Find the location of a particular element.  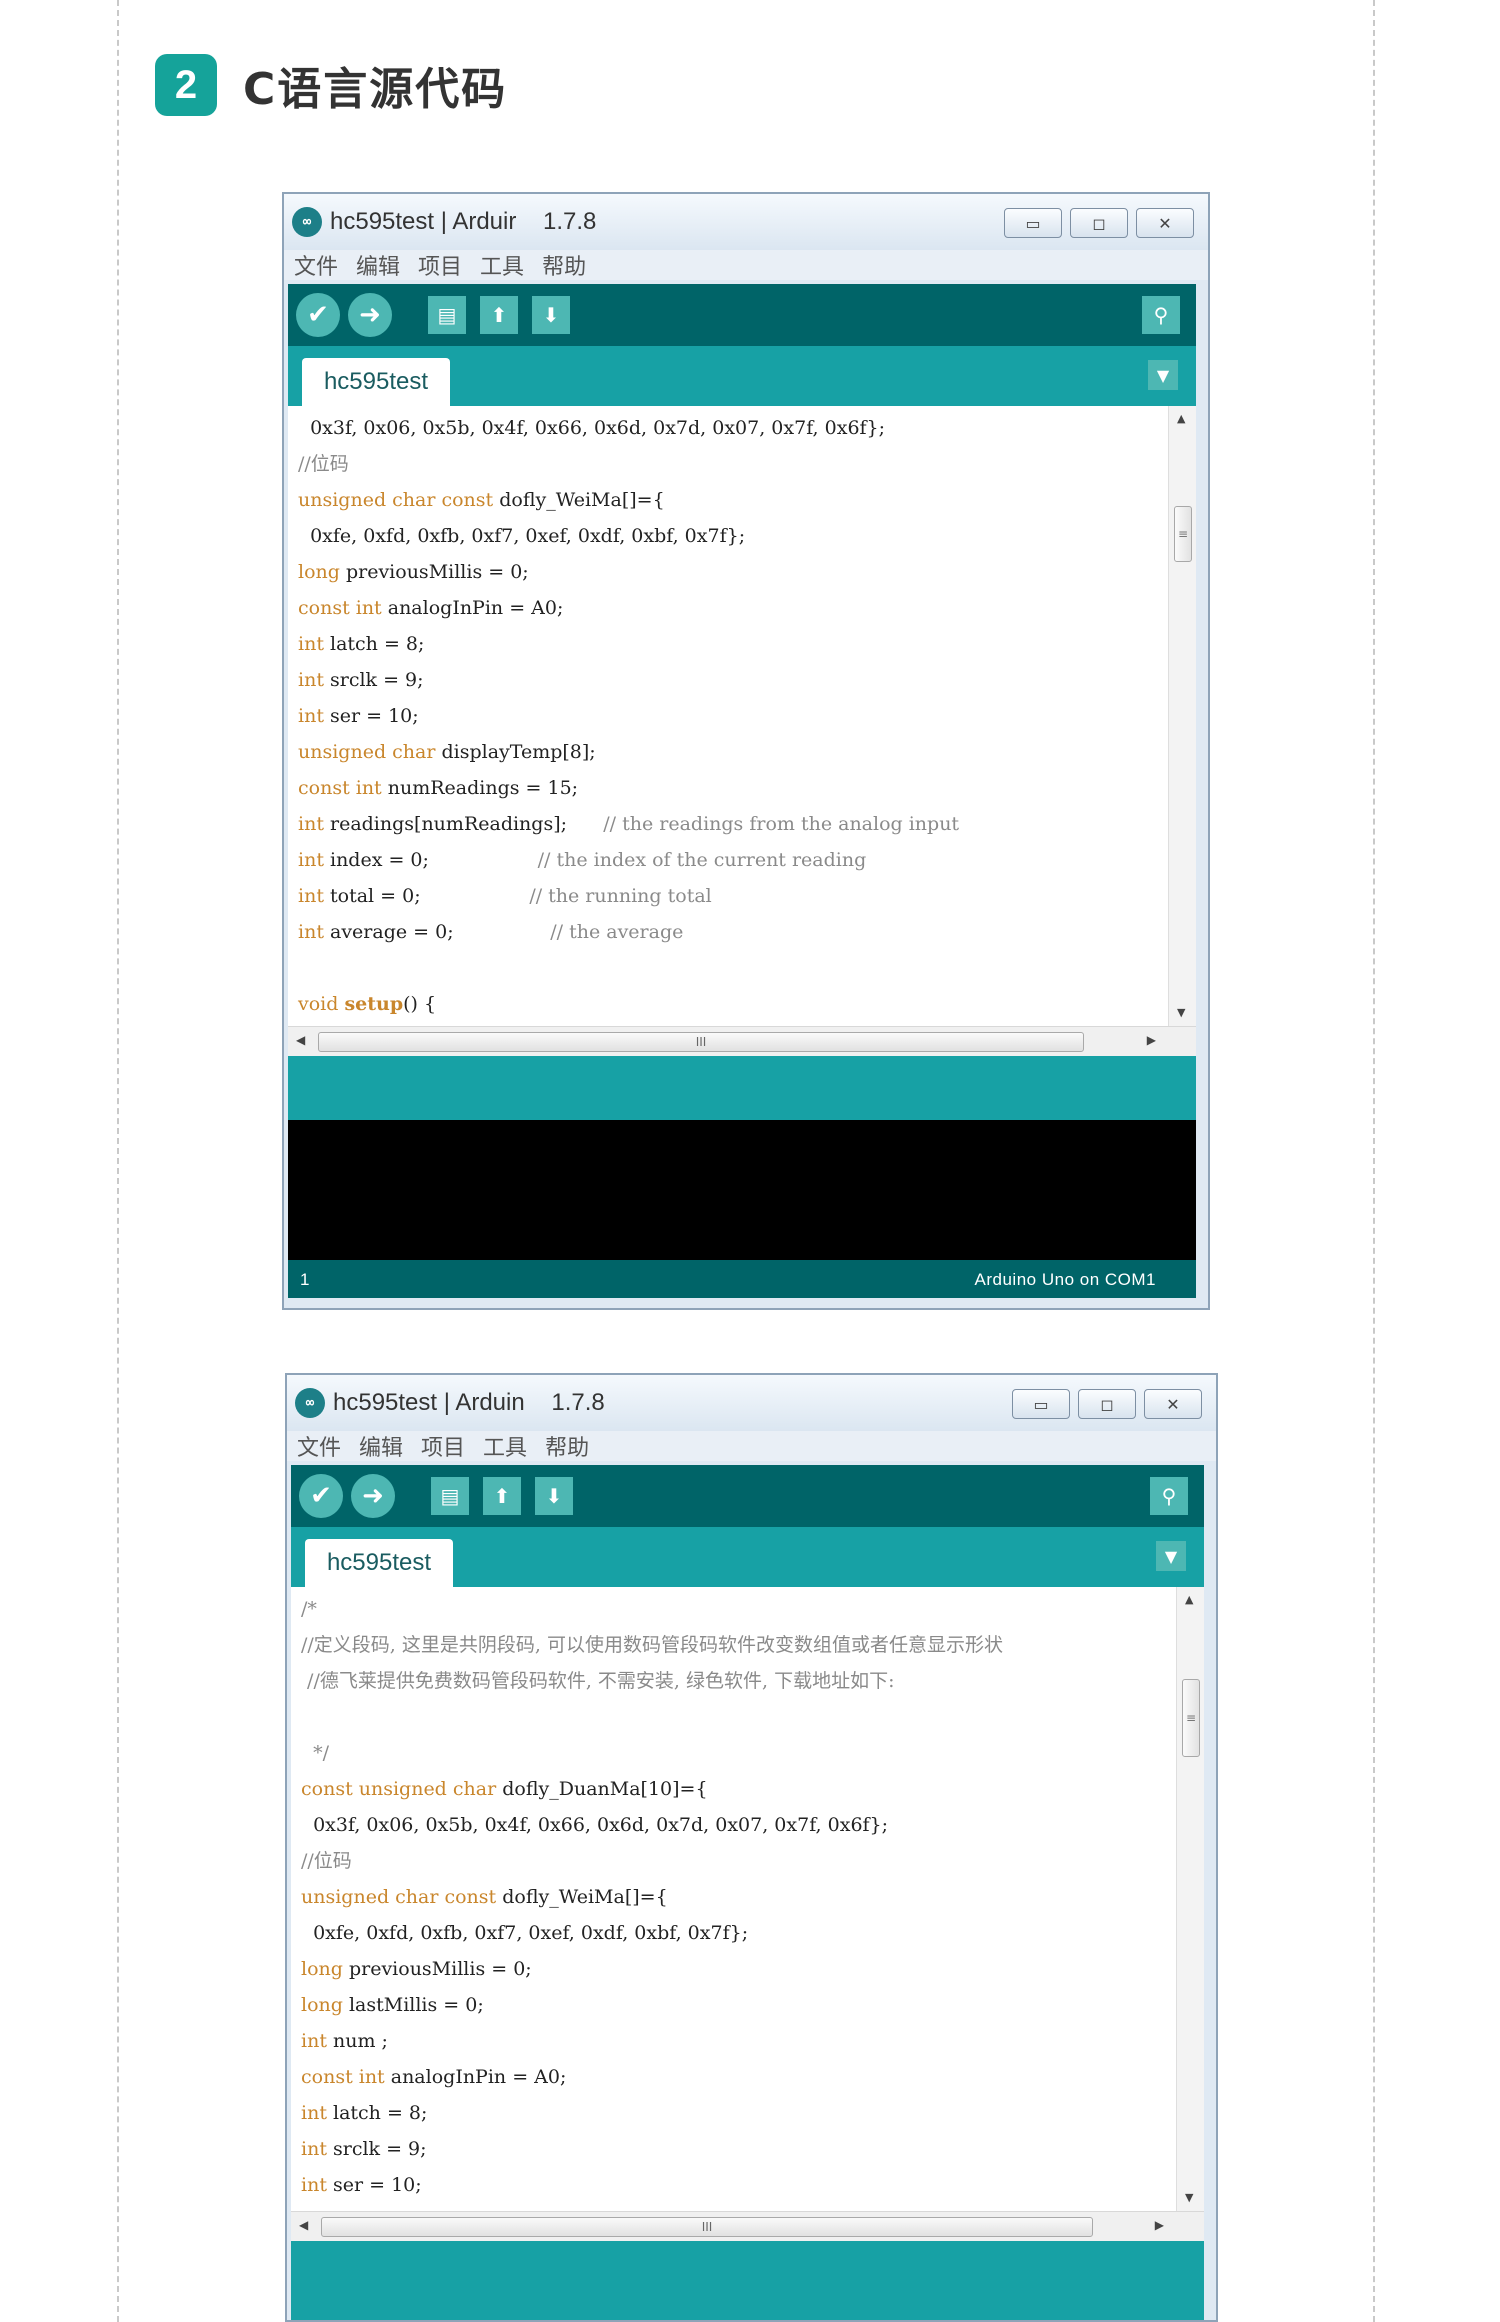

code-token: const unsigned char is located at coordinates (399, 1789).